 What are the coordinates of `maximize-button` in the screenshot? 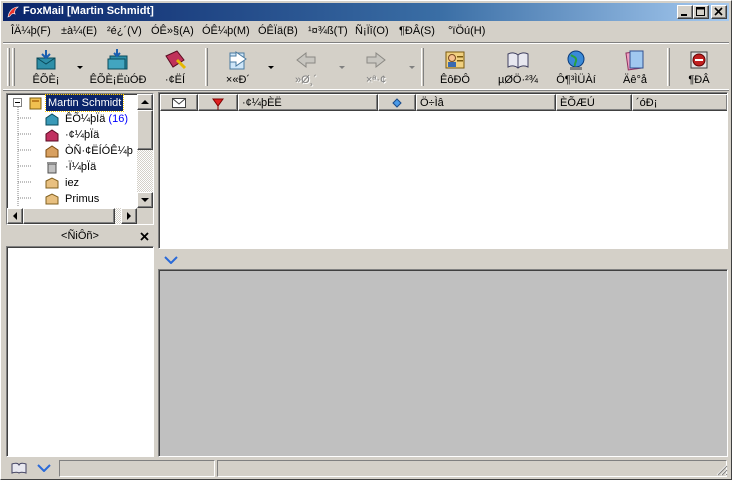 It's located at (701, 12).